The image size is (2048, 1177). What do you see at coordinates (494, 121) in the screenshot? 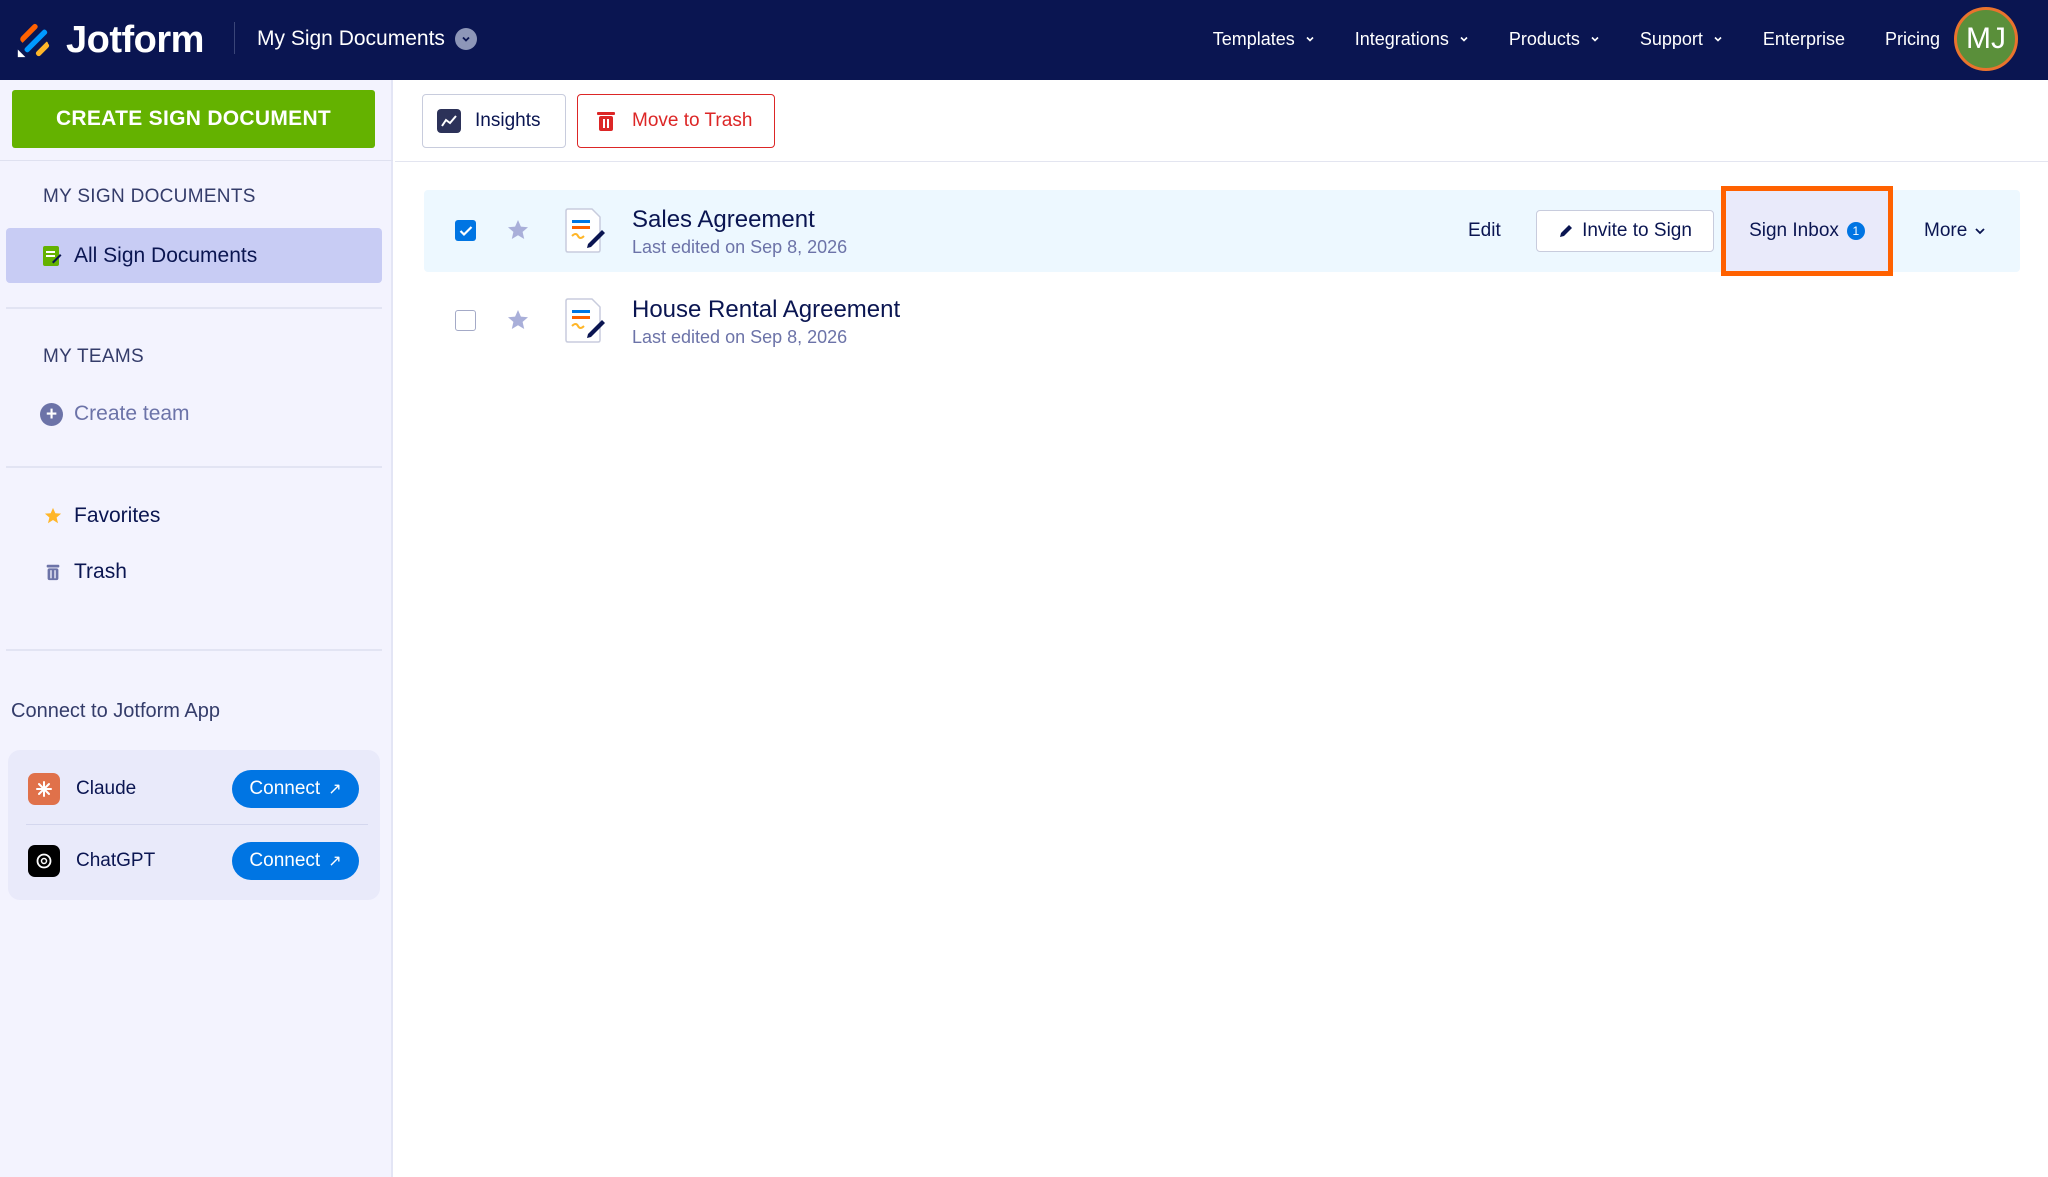
I see `insights-button: Insights` at bounding box center [494, 121].